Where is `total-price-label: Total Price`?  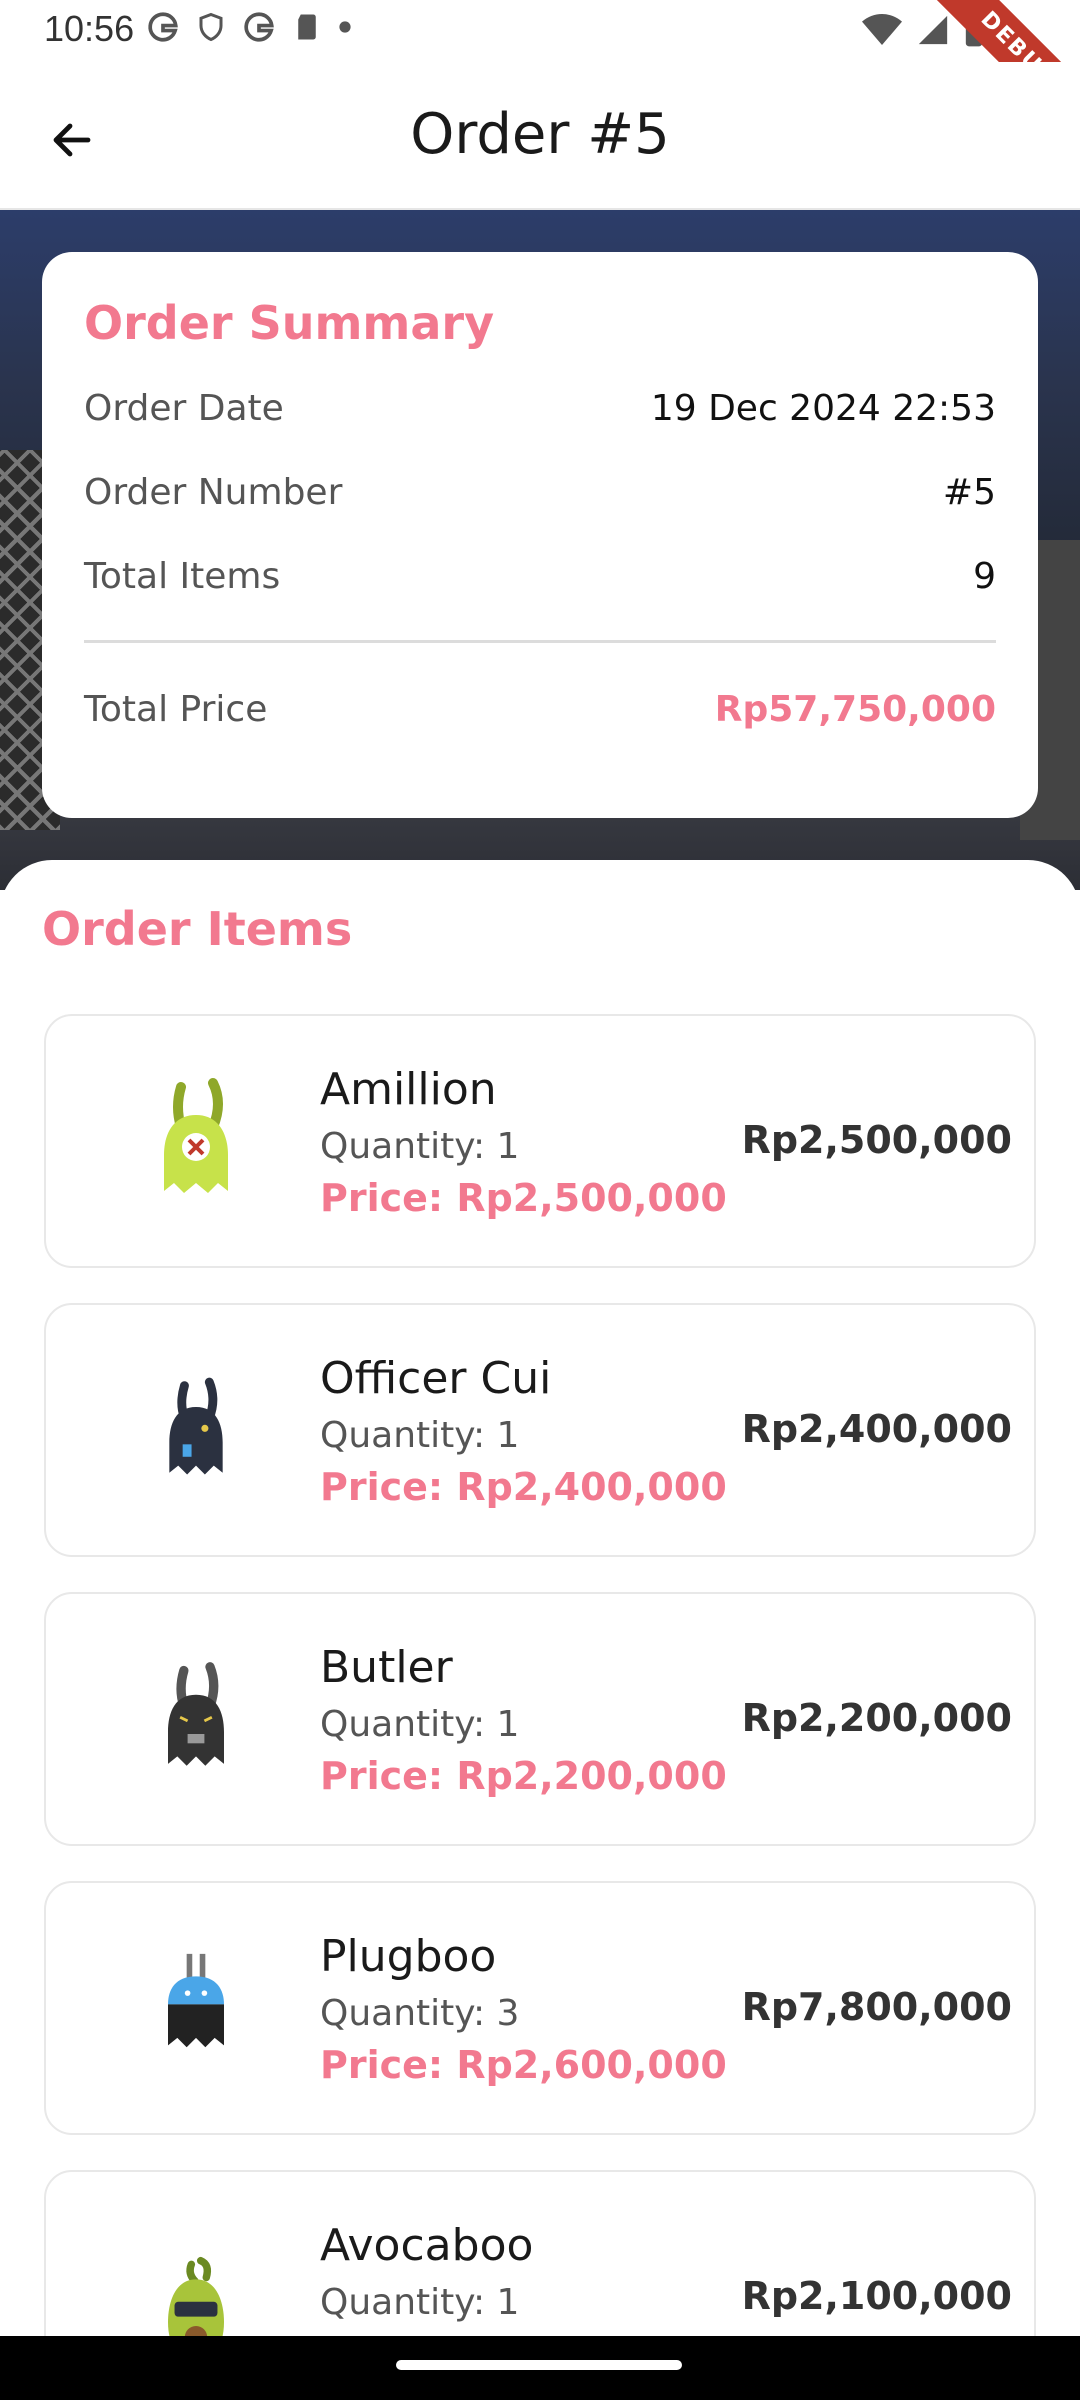 total-price-label: Total Price is located at coordinates (176, 709).